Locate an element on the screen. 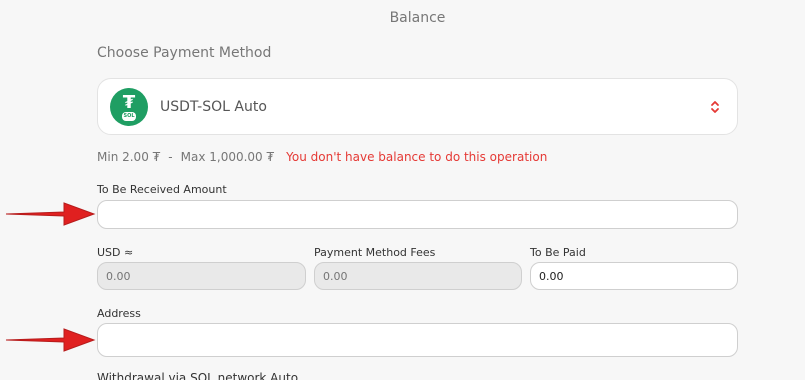 This screenshot has height=380, width=805. received-amount-label: To Be Received Amount is located at coordinates (162, 189).